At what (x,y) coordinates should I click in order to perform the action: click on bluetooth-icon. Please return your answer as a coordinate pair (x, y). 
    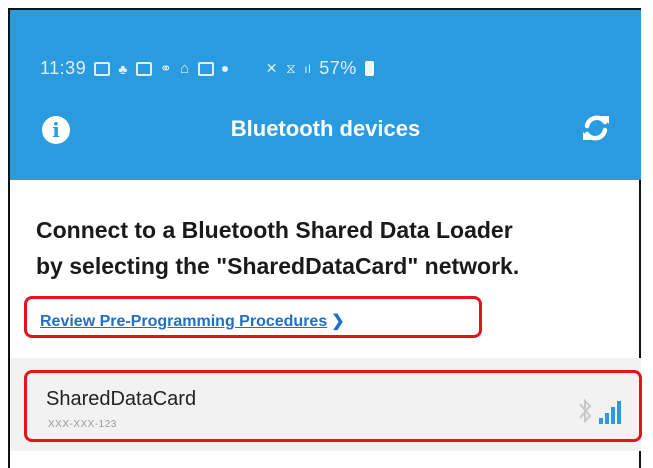
    Looking at the image, I should click on (585, 411).